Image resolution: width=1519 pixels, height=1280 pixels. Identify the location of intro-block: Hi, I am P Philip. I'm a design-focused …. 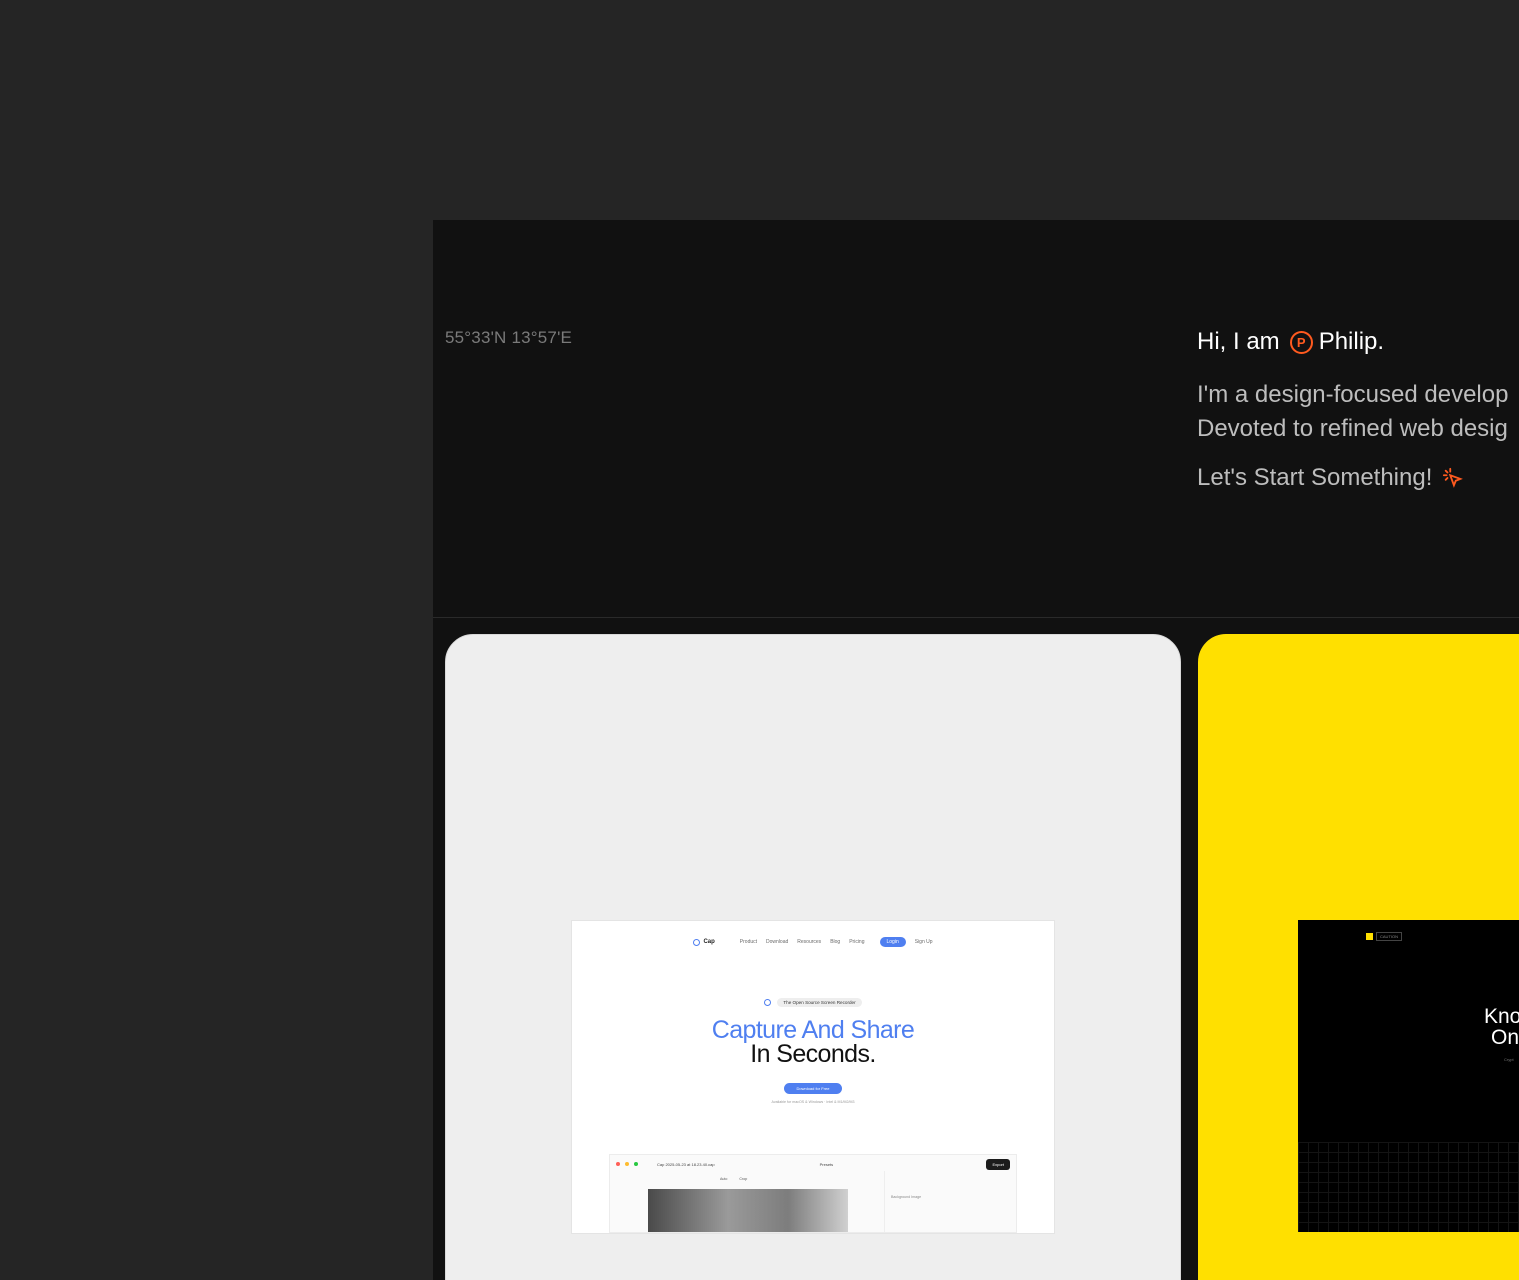
(1358, 410).